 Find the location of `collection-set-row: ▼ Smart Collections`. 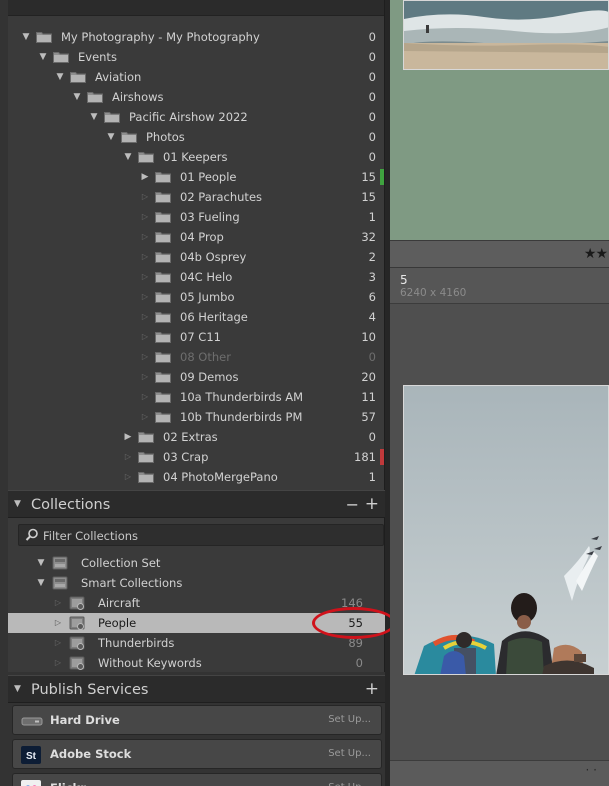

collection-set-row: ▼ Smart Collections is located at coordinates (196, 583).